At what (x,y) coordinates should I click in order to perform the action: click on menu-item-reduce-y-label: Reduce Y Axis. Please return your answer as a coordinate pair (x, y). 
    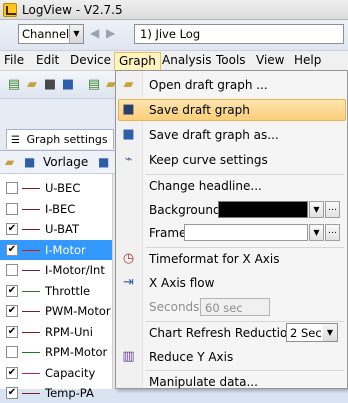
    Looking at the image, I should click on (191, 357).